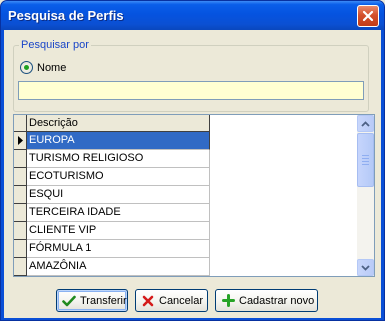 Image resolution: width=385 pixels, height=321 pixels. What do you see at coordinates (118, 213) in the screenshot?
I see `table-cell-descricao: TERCEIRA IDADE` at bounding box center [118, 213].